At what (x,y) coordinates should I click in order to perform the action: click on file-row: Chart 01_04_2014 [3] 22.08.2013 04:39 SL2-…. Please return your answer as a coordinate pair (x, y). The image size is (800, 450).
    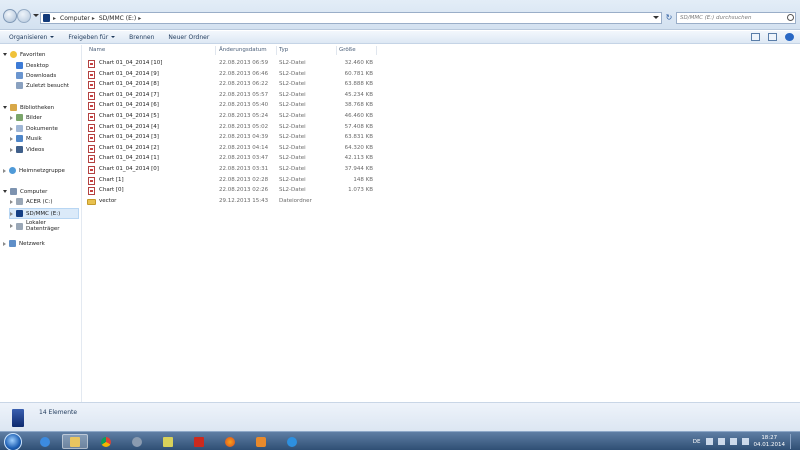
    Looking at the image, I should click on (231, 138).